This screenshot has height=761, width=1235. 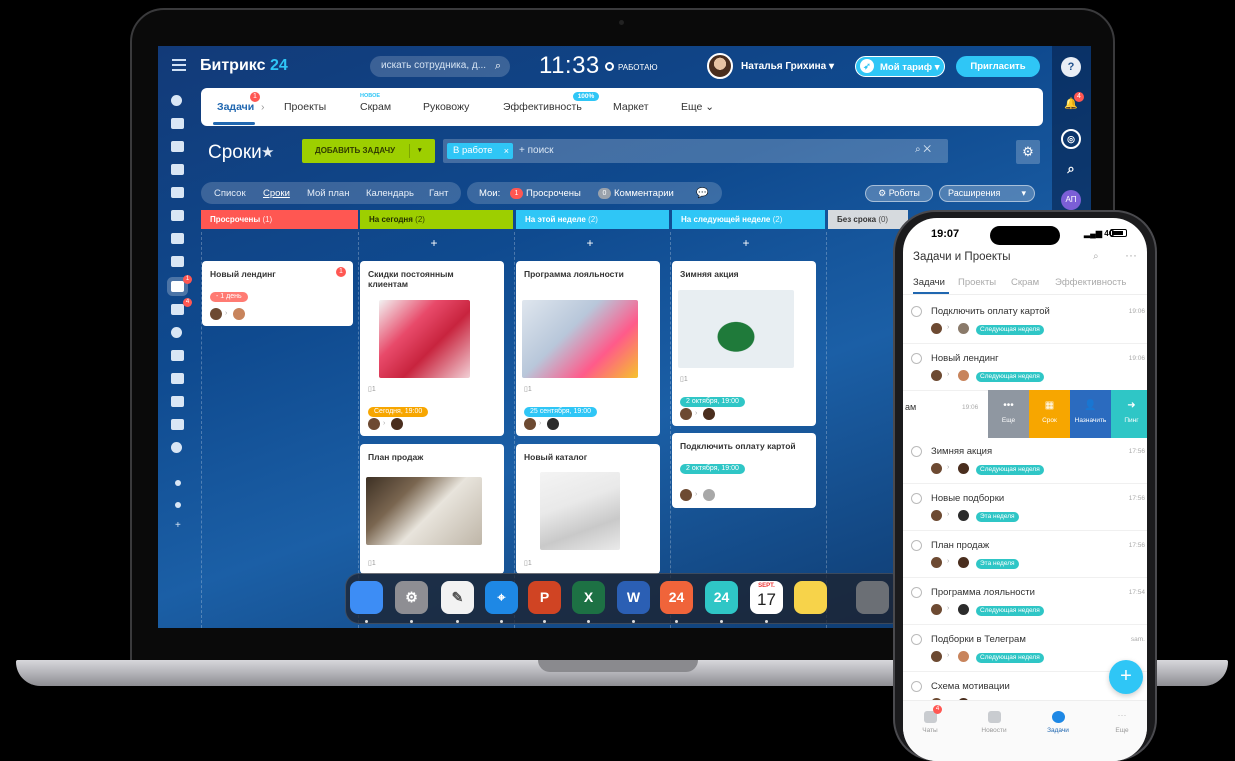 What do you see at coordinates (328, 193) in the screenshot?
I see `view-my-plan: Мой план` at bounding box center [328, 193].